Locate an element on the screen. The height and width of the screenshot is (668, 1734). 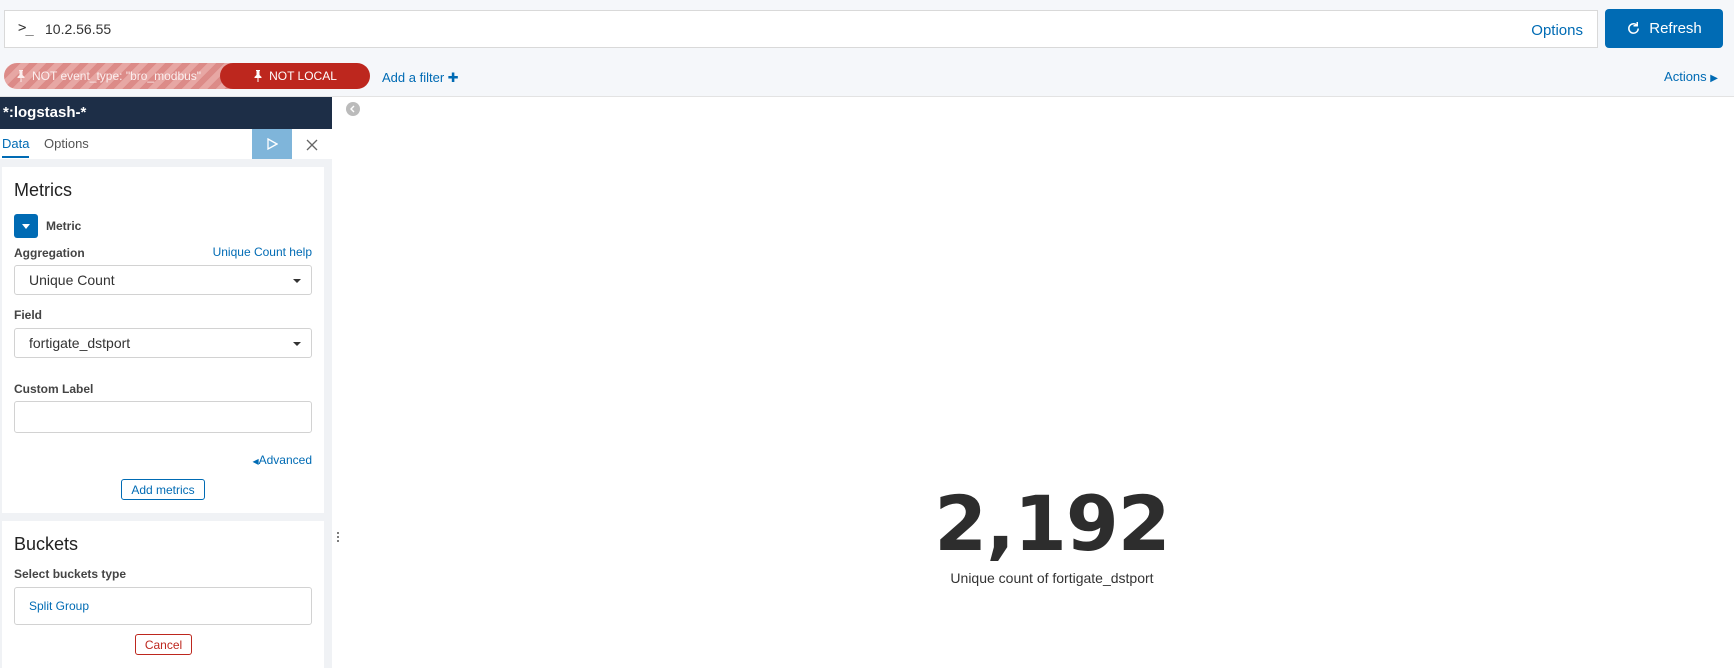
index-pattern-title: *:logstash-* is located at coordinates (166, 113).